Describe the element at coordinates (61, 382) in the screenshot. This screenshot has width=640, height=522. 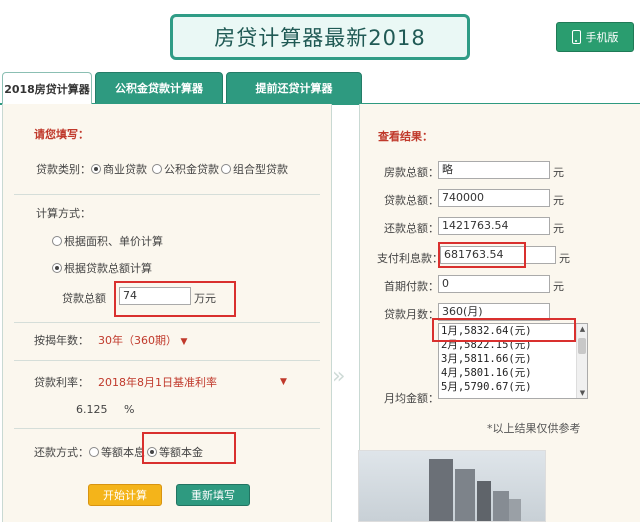
I see `rate-label: 贷款利率：` at that location.